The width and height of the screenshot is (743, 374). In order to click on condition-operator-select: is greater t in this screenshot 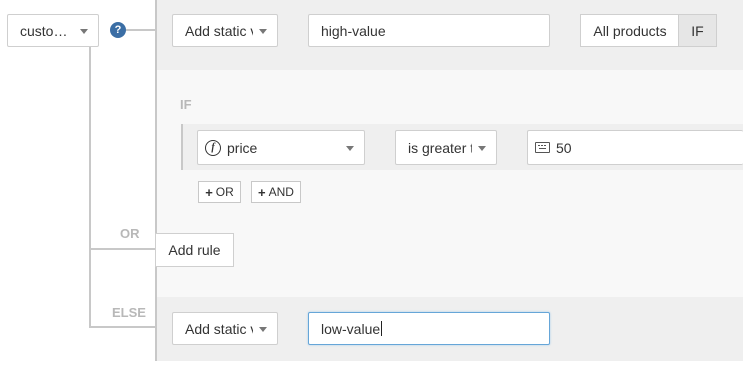, I will do `click(446, 147)`.